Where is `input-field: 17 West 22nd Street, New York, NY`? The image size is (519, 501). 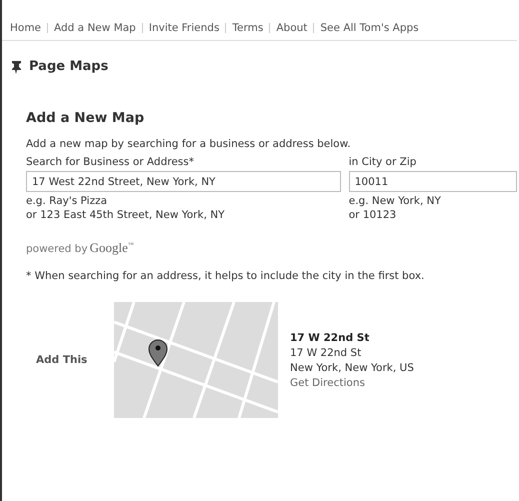
input-field: 17 West 22nd Street, New York, NY is located at coordinates (183, 181).